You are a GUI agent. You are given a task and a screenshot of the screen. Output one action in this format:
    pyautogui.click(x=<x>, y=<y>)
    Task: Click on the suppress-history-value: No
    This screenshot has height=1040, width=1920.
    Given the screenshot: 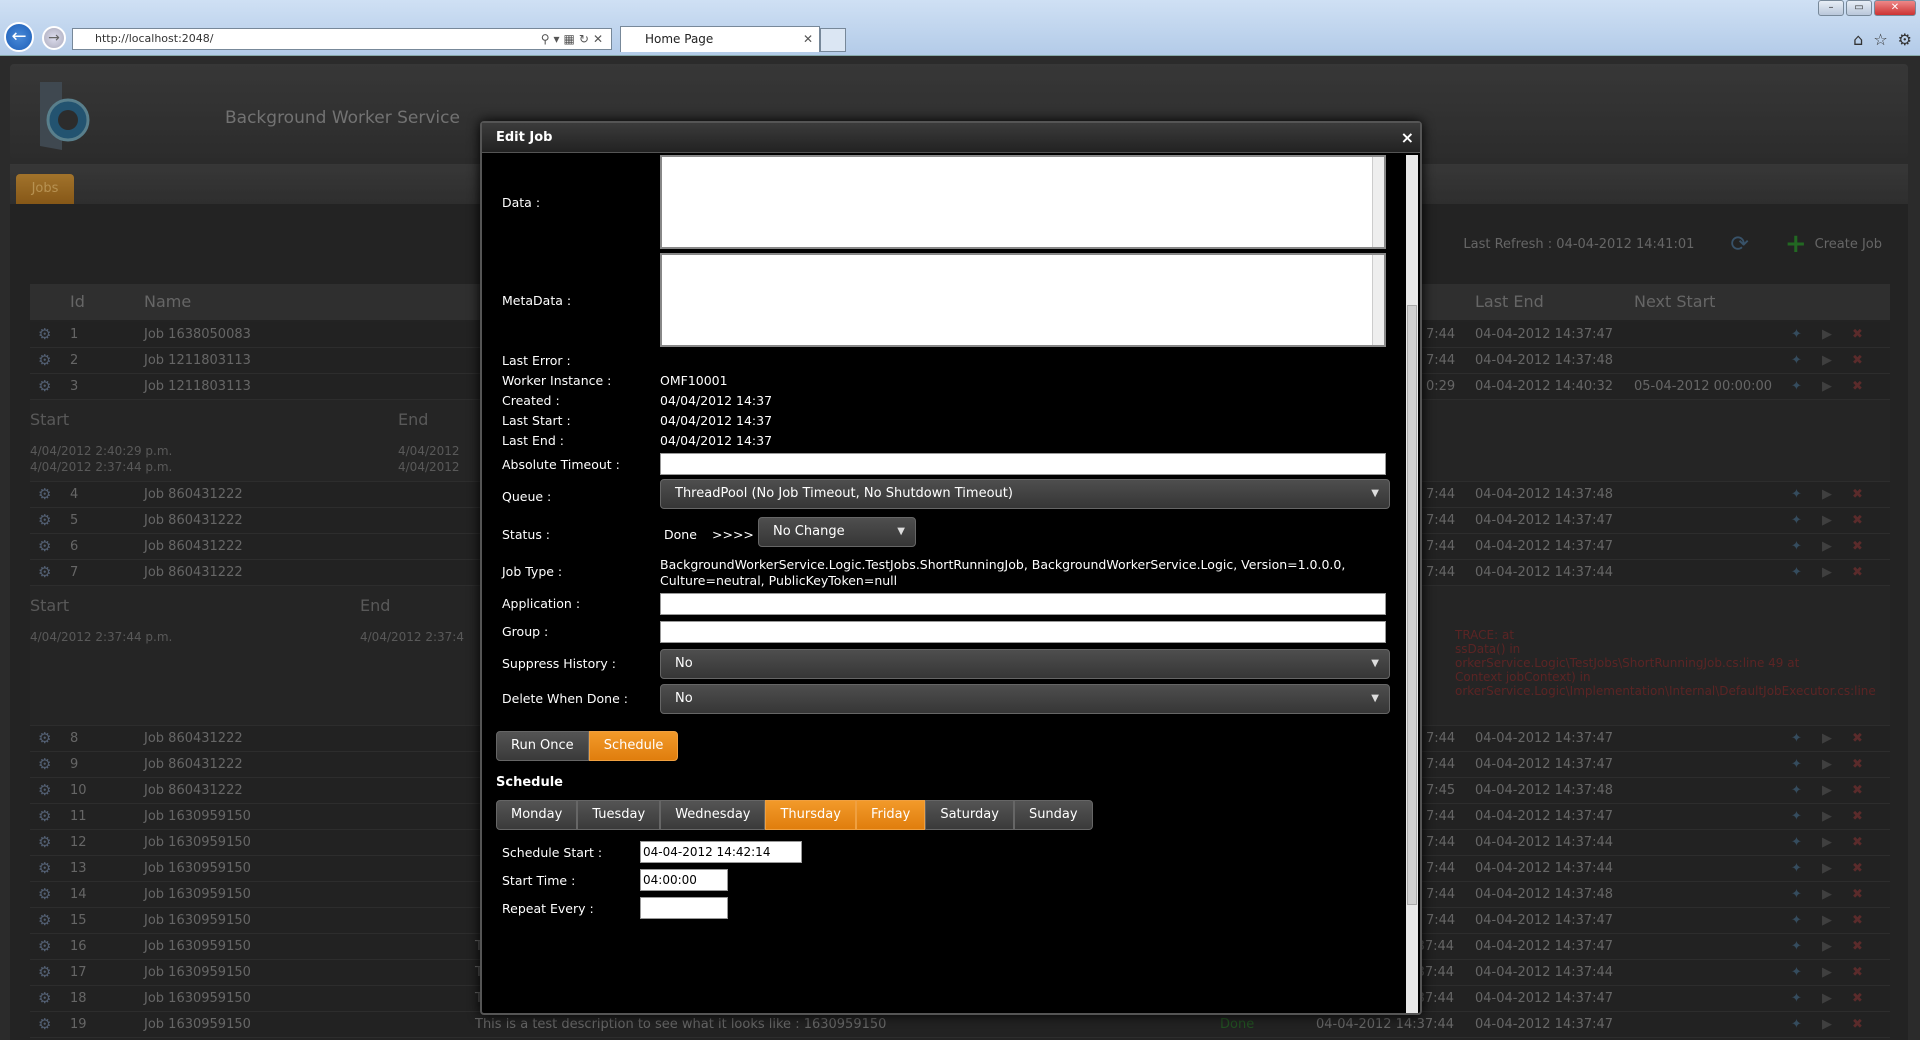 What is the action you would take?
    pyautogui.click(x=684, y=663)
    